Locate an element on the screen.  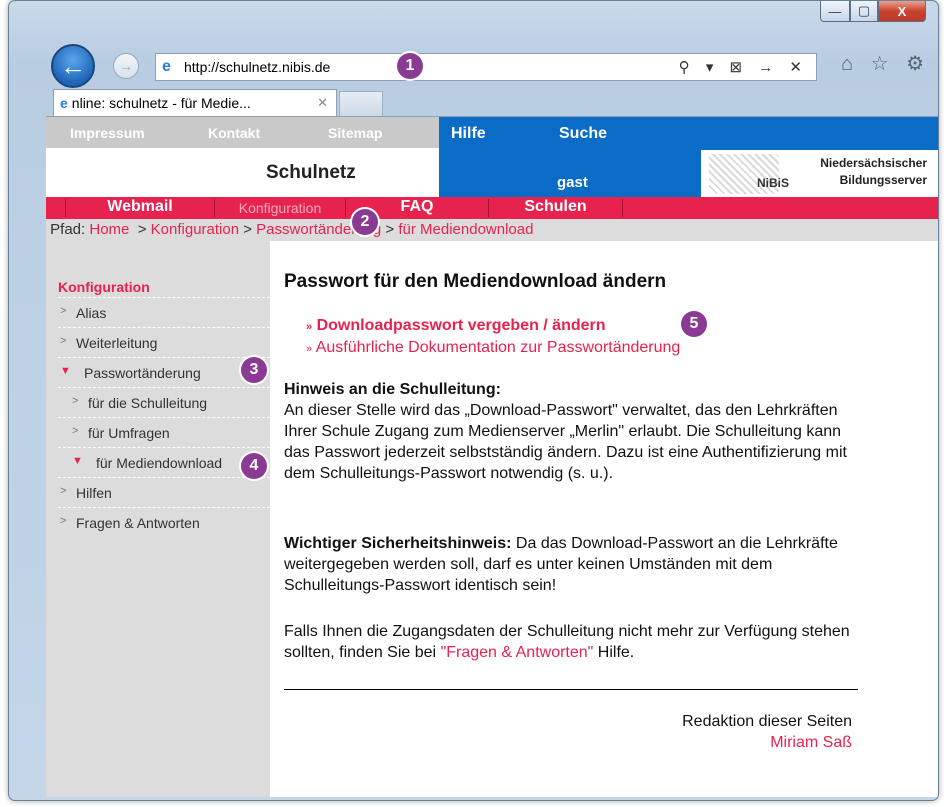
sidebar-header: Konfiguration is located at coordinates (104, 287).